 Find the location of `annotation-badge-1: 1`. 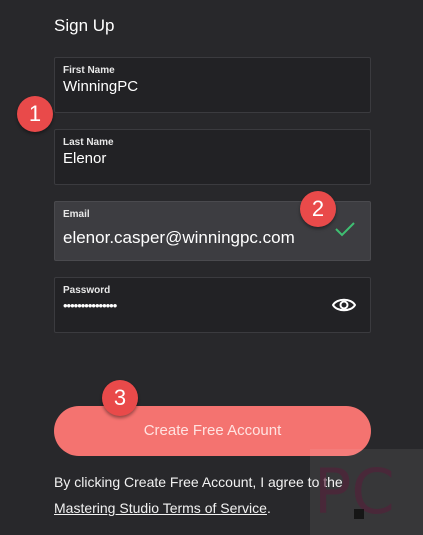

annotation-badge-1: 1 is located at coordinates (35, 114).